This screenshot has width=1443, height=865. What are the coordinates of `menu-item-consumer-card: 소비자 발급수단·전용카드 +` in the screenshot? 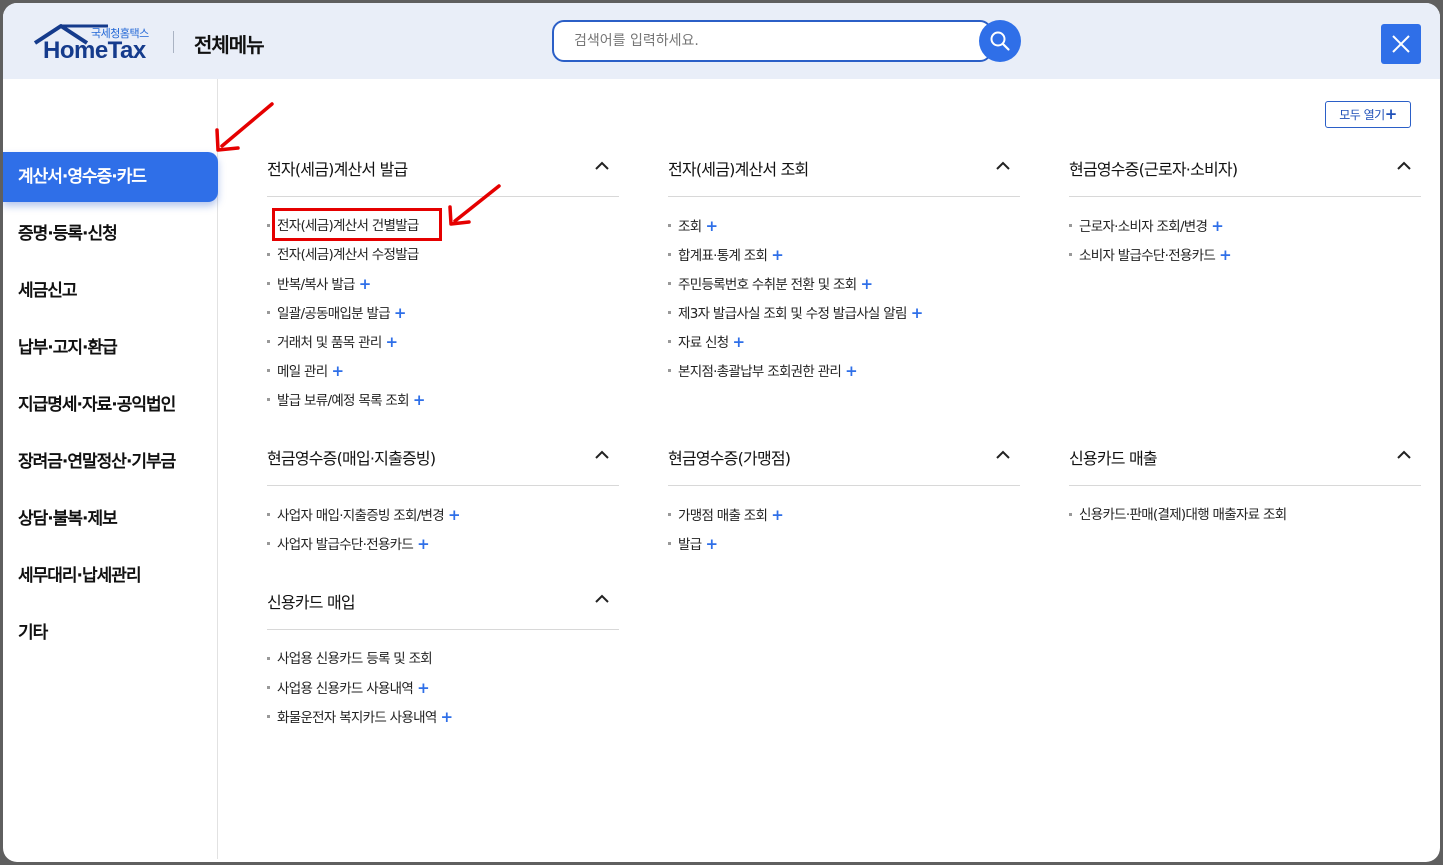 It's located at (1245, 258).